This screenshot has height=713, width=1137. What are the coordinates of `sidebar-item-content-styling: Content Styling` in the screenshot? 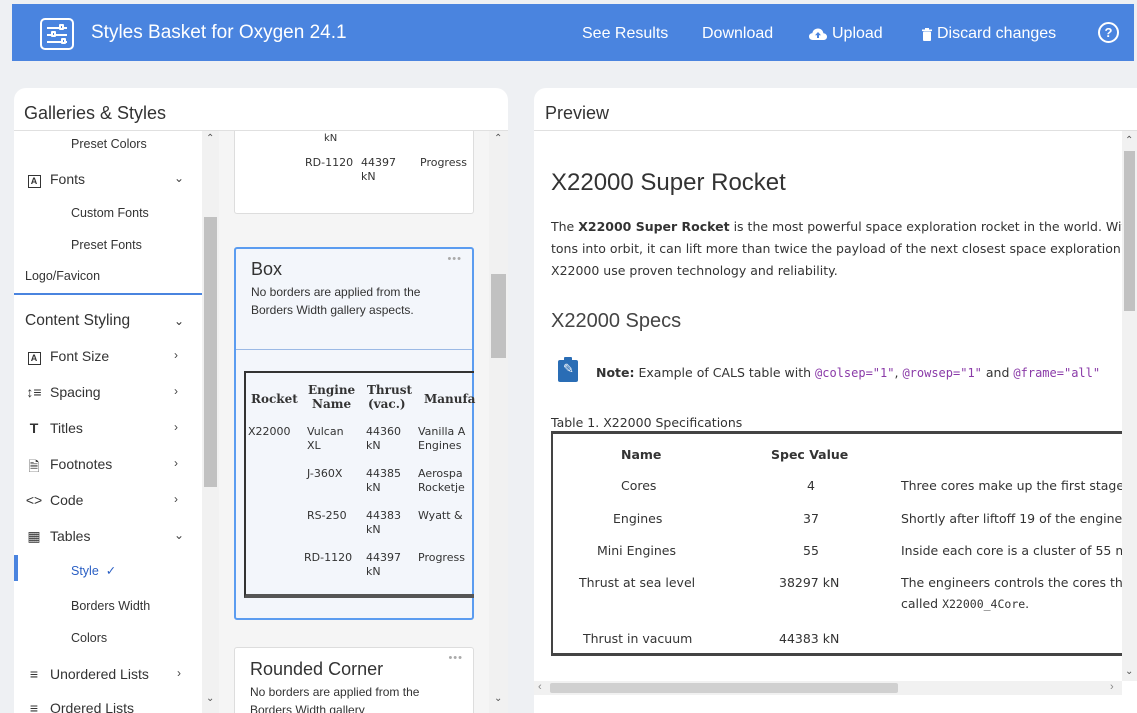 It's located at (77, 321).